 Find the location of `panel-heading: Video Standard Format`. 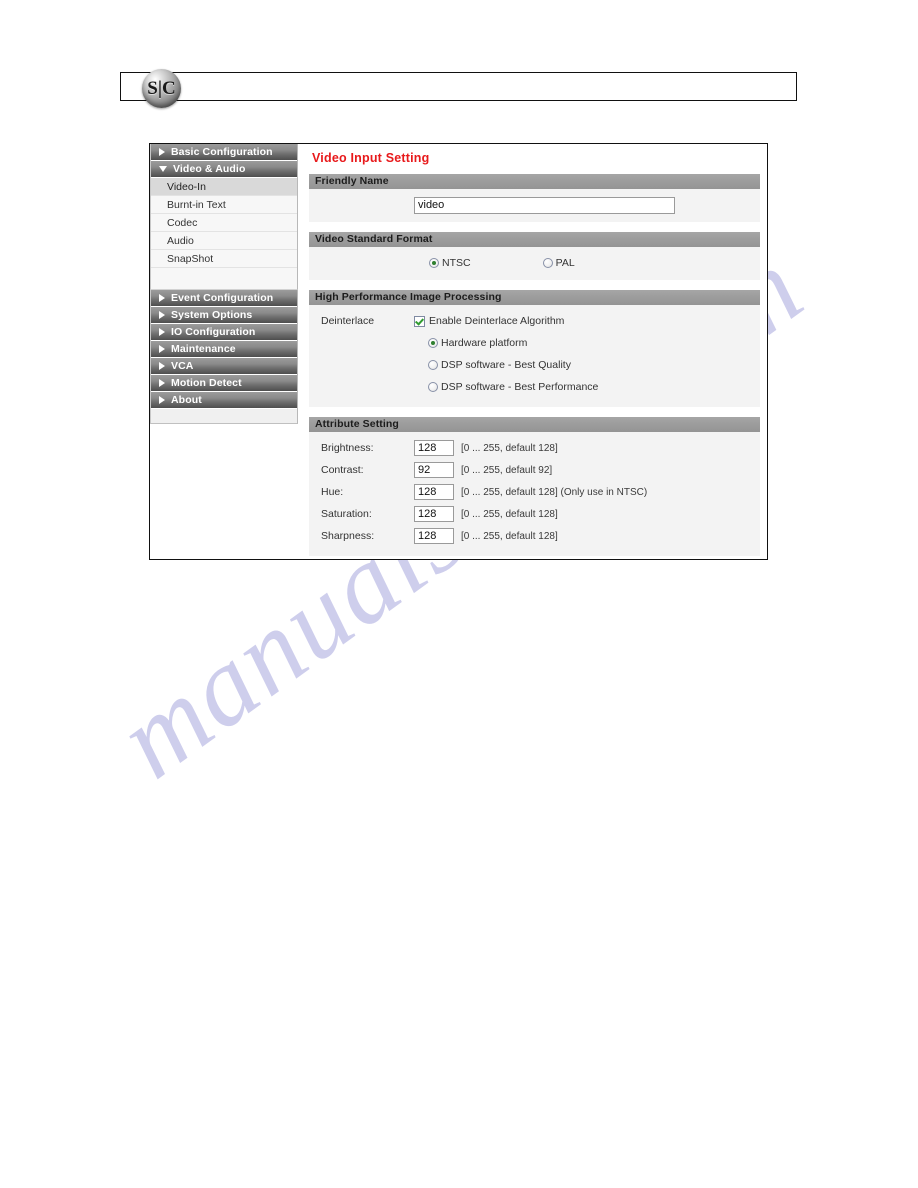

panel-heading: Video Standard Format is located at coordinates (534, 239).